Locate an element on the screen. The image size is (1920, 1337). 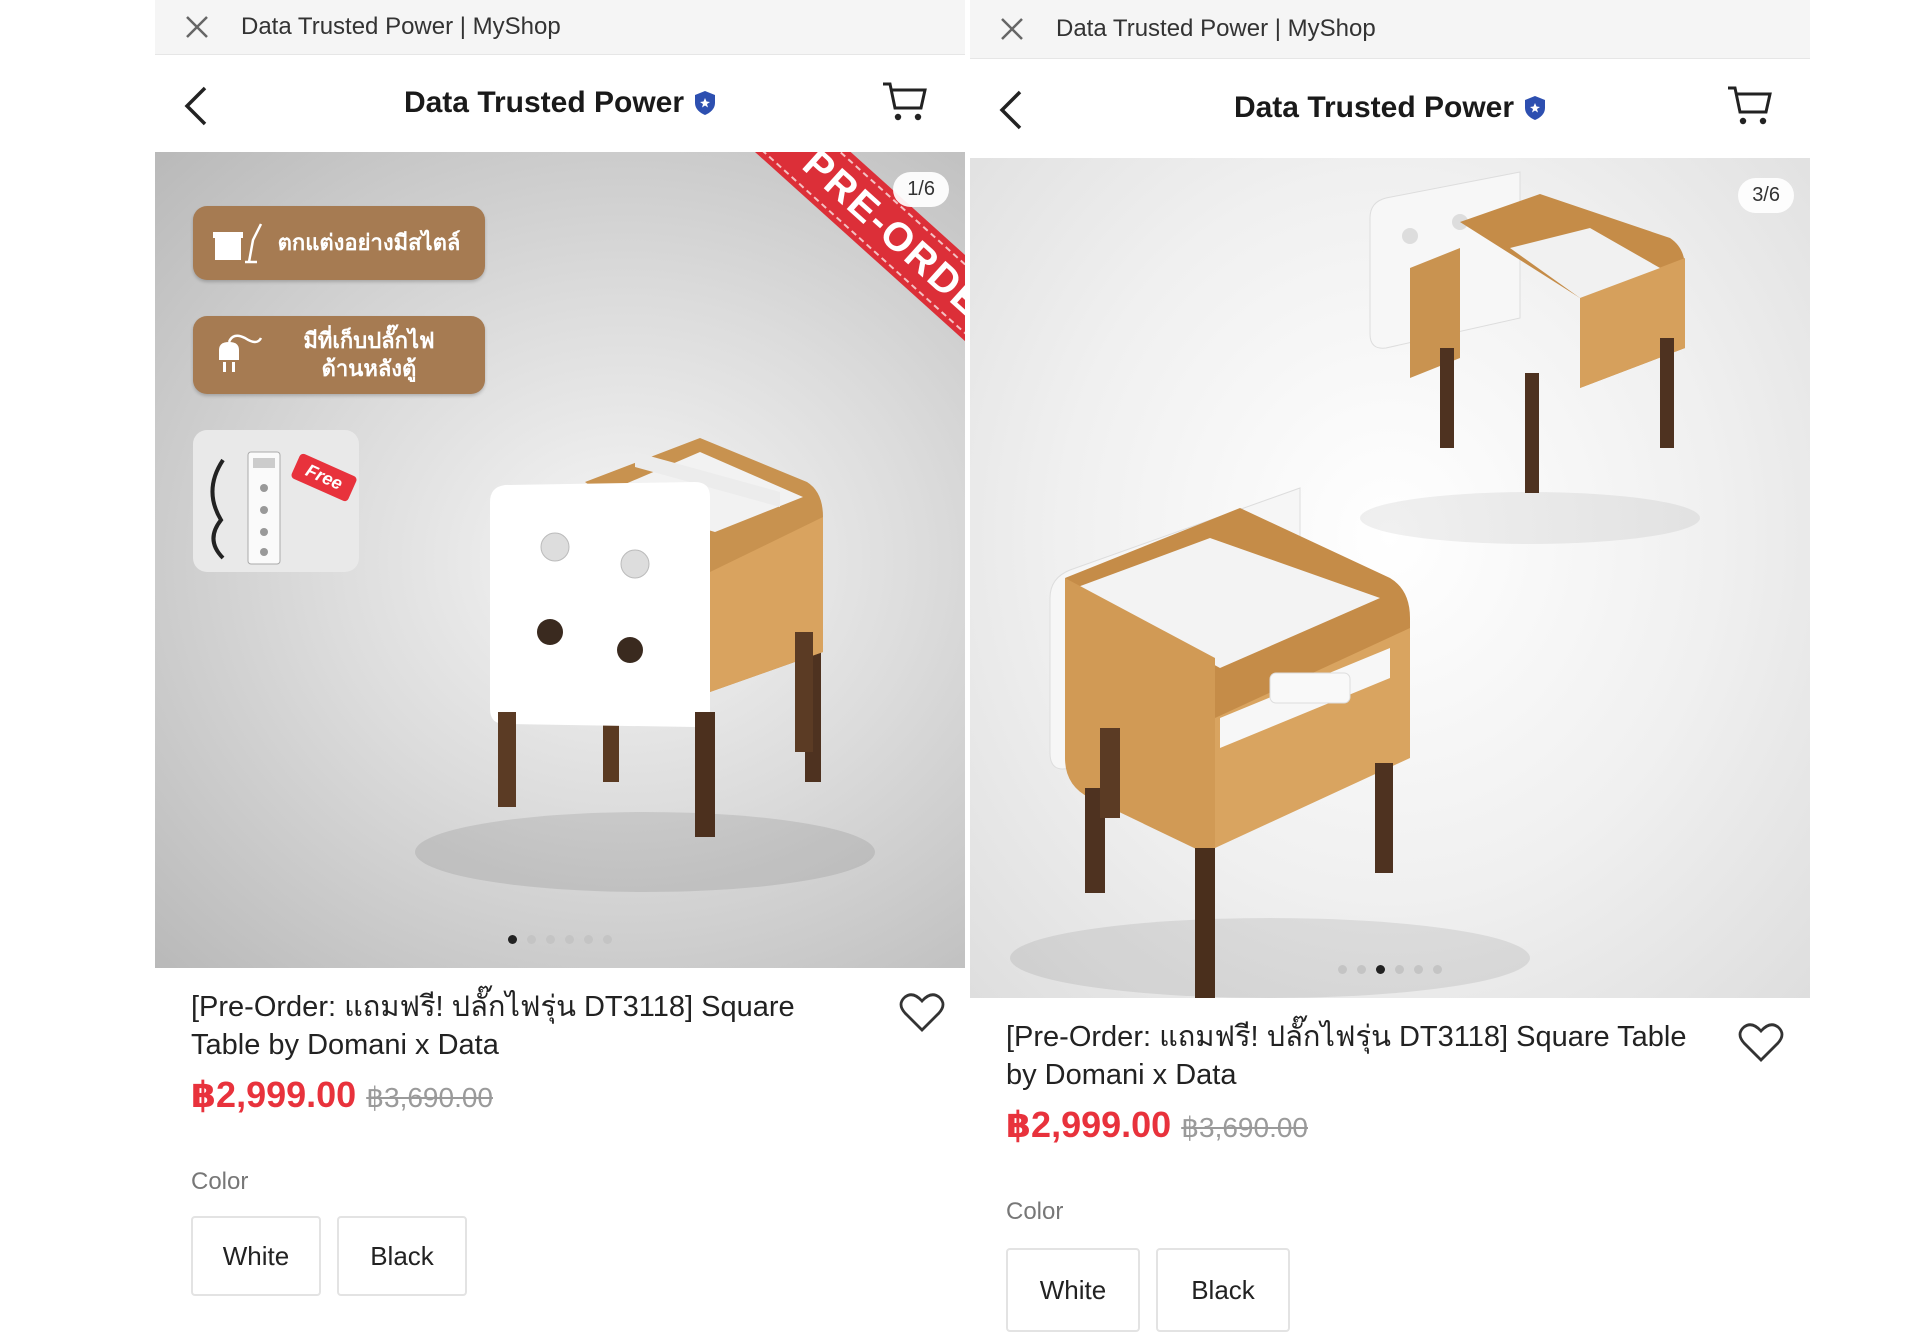
feature-badge-plug-storage: มีที่เก็บปลั๊กไฟ ด้านหลังตู้ is located at coordinates (339, 355).